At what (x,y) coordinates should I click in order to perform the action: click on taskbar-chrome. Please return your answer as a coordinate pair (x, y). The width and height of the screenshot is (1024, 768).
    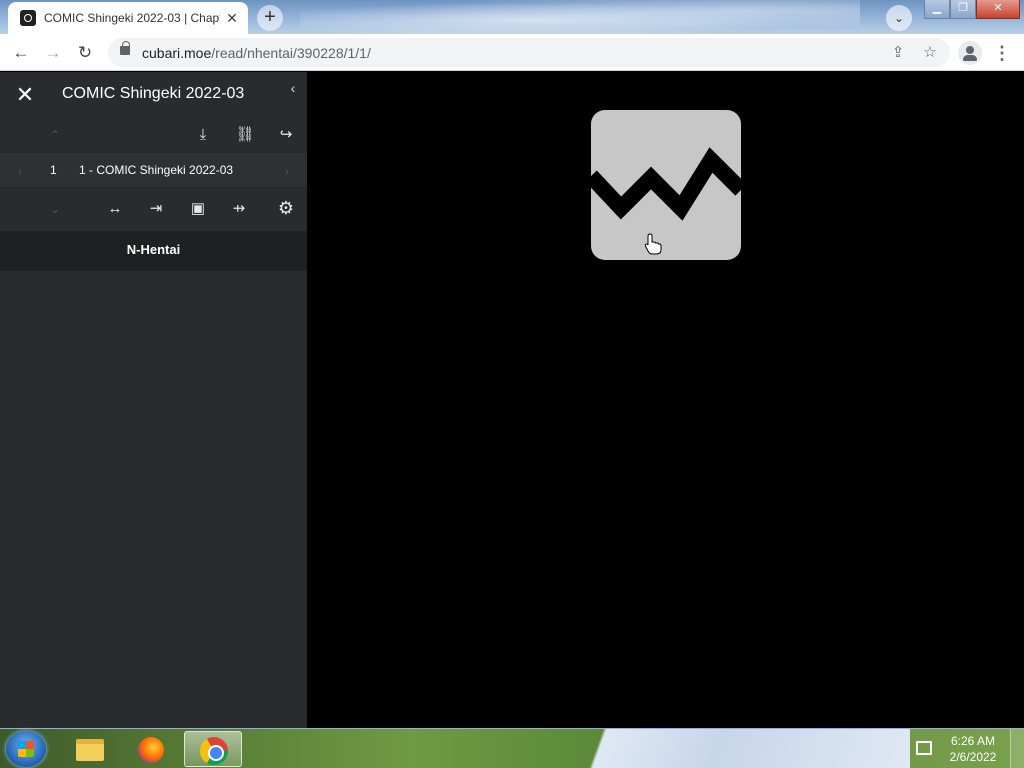
    Looking at the image, I should click on (213, 749).